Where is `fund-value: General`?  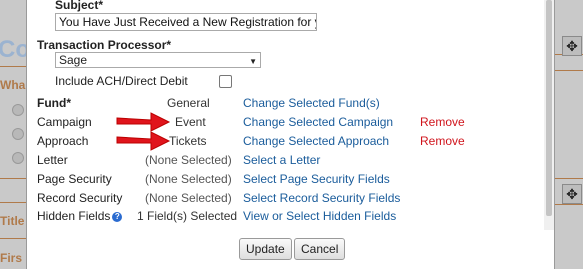
fund-value: General is located at coordinates (188, 103).